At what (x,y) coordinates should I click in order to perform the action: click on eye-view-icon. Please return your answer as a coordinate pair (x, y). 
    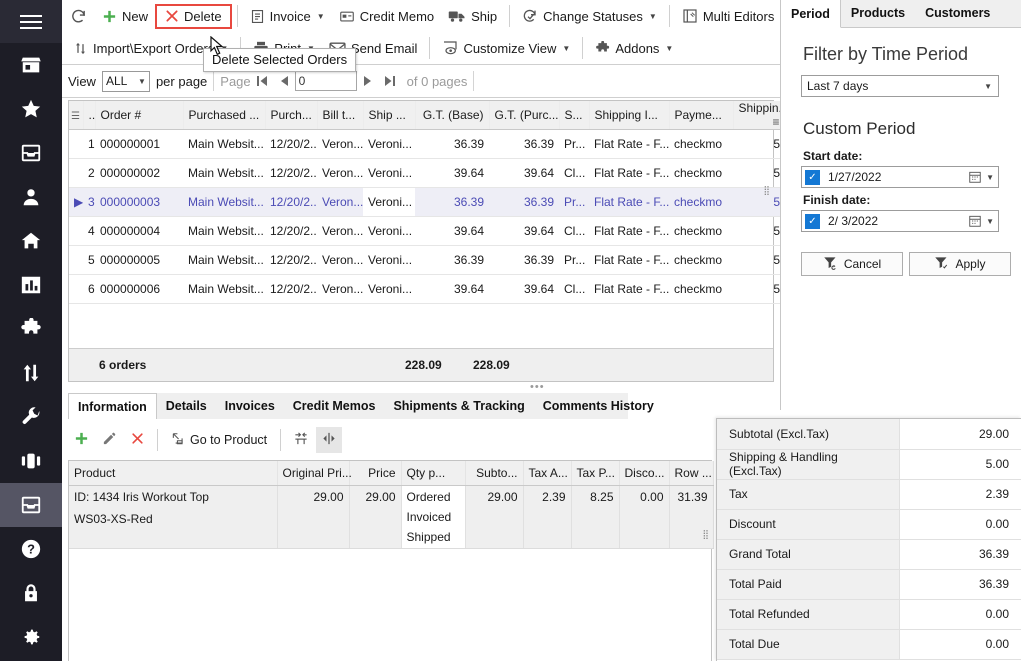
    Looking at the image, I should click on (450, 48).